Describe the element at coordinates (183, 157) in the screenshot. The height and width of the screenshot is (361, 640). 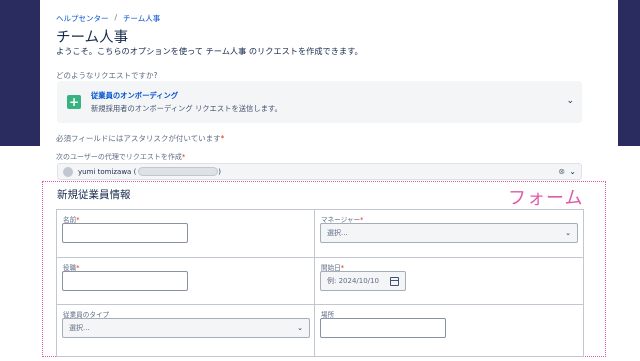
I see `on-behalf-asterisk: *` at that location.